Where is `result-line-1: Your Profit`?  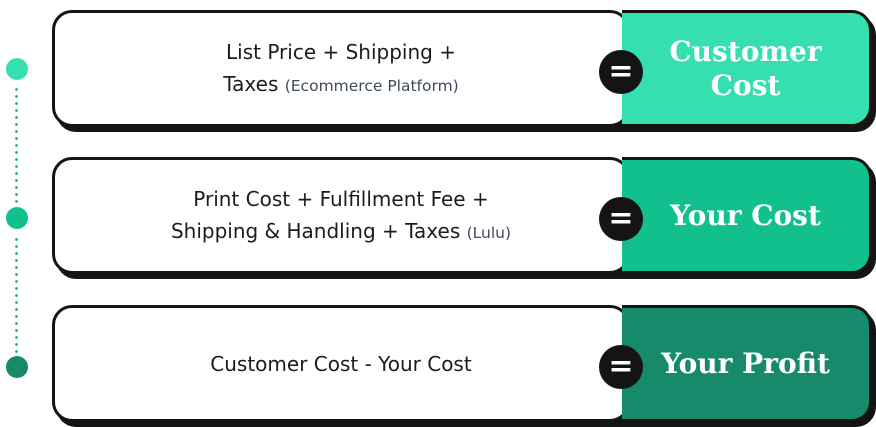
result-line-1: Your Profit is located at coordinates (745, 363).